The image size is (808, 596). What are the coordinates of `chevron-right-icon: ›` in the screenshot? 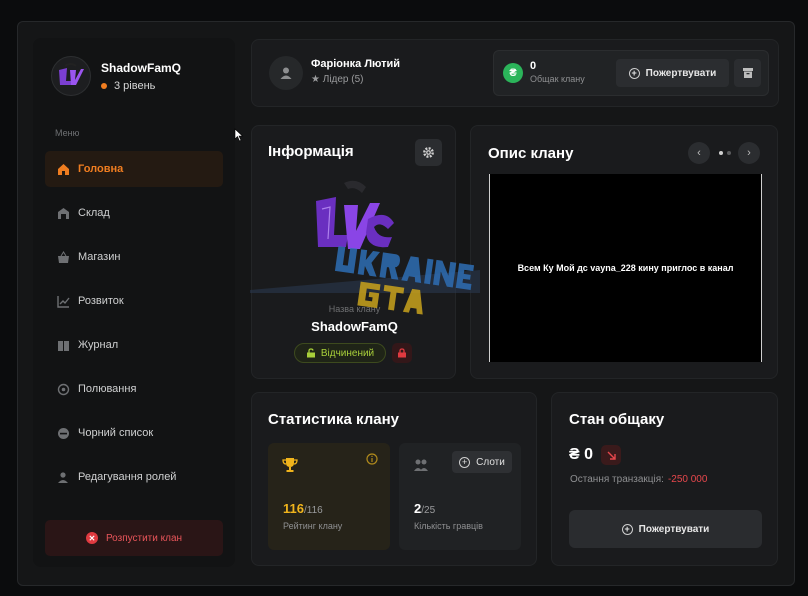 It's located at (749, 153).